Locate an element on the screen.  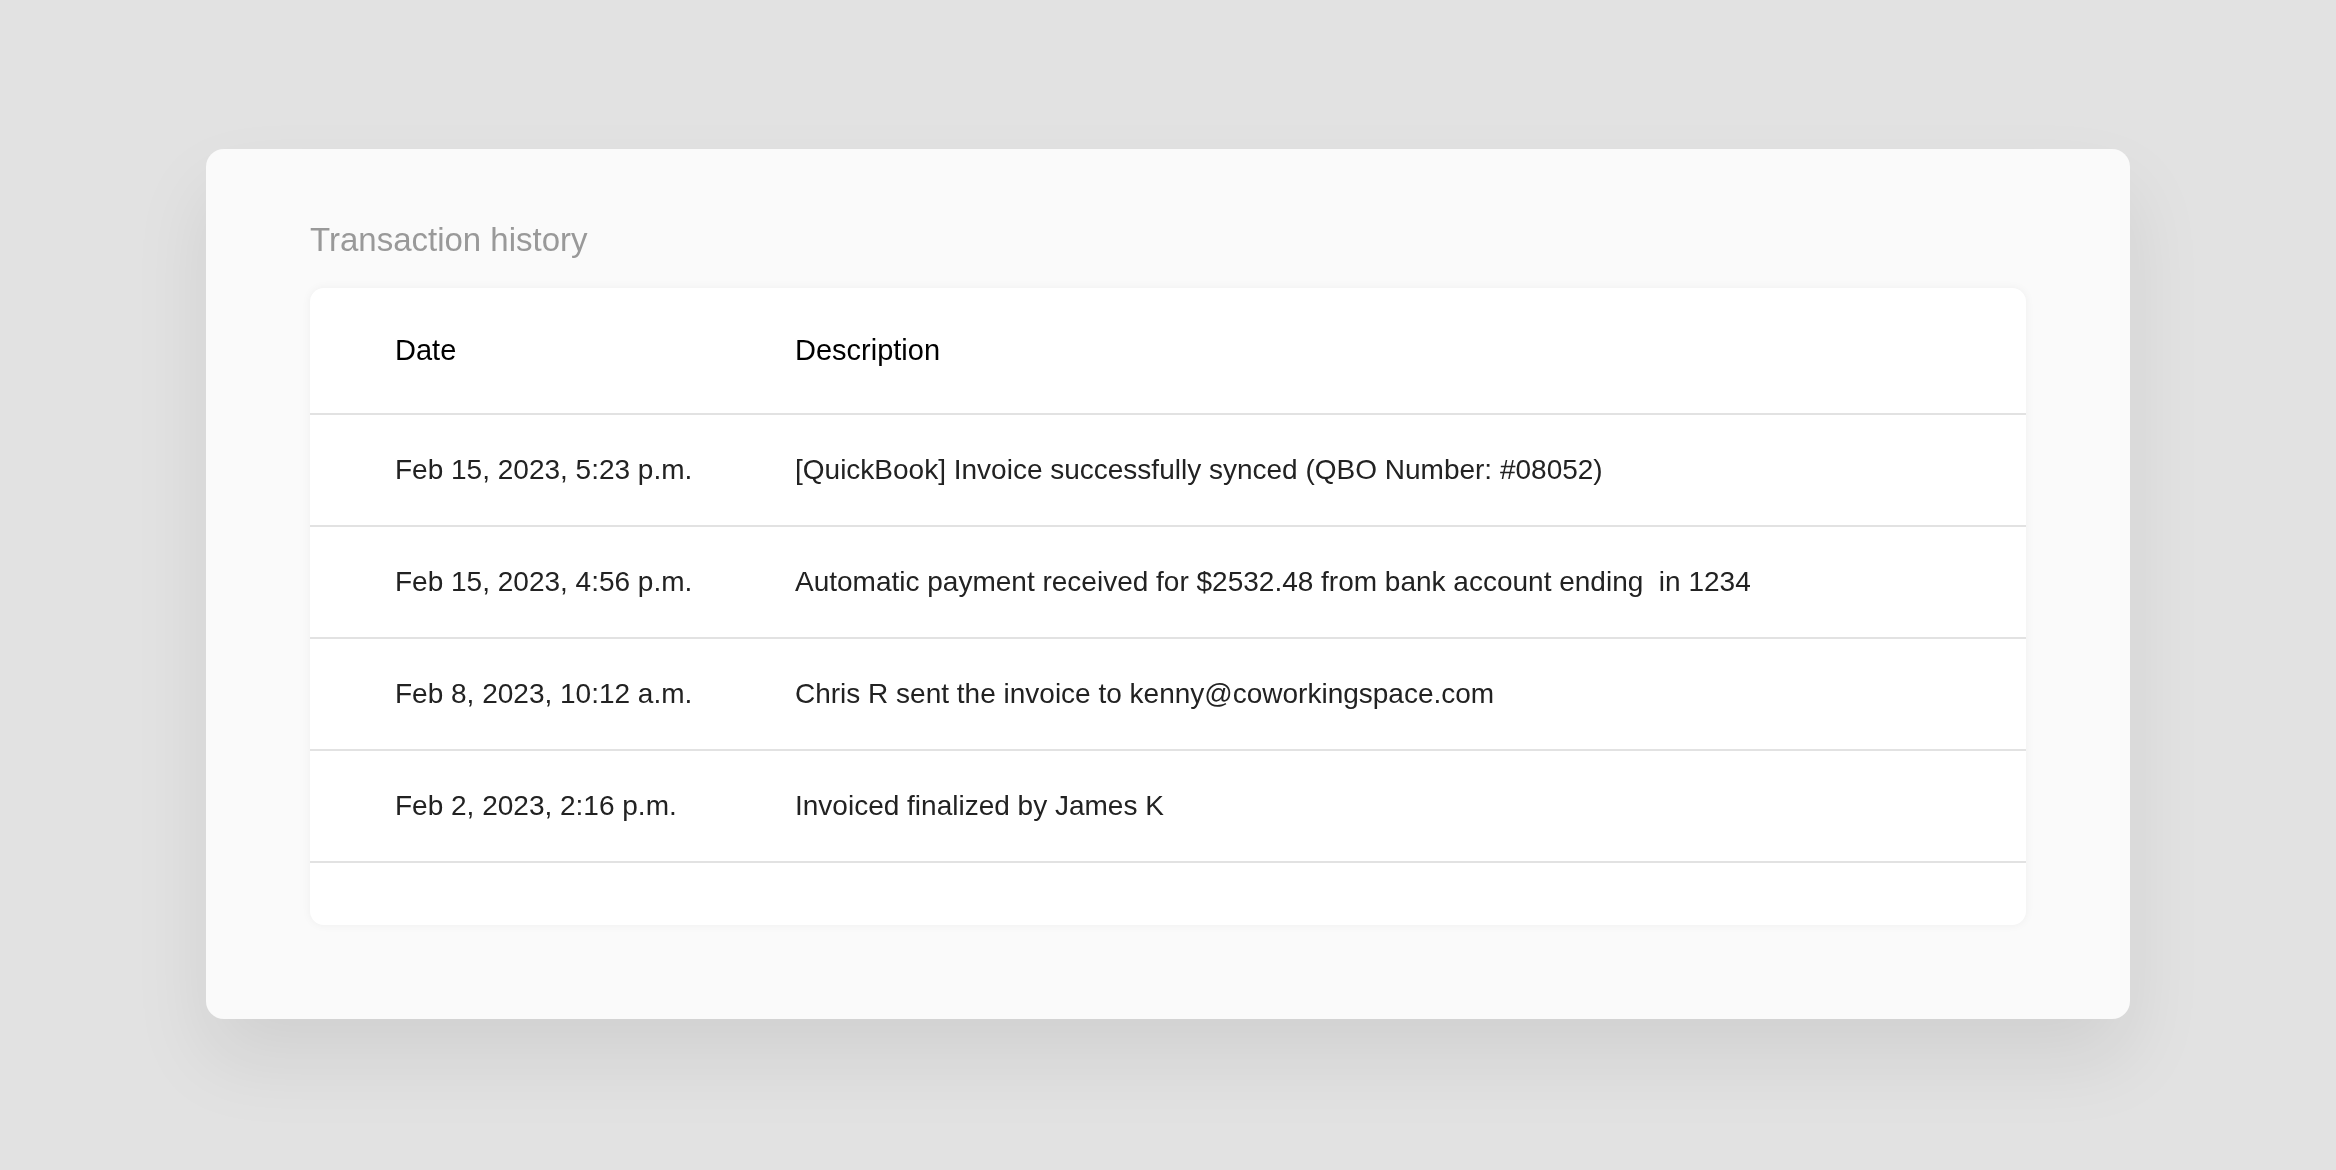
table-cell-text: Automatic payment received for $2532.48 from bank account ending in 1234 is located at coordinates (1273, 582).